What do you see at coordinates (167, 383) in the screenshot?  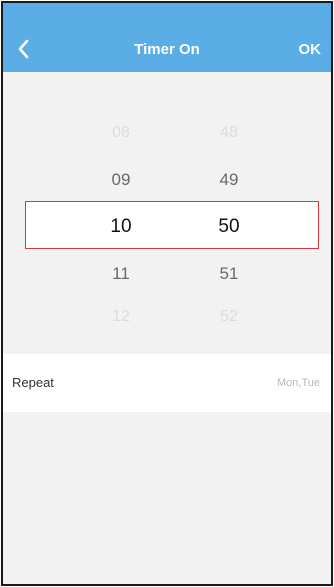 I see `repeat-row: Repeat Mon,Tue` at bounding box center [167, 383].